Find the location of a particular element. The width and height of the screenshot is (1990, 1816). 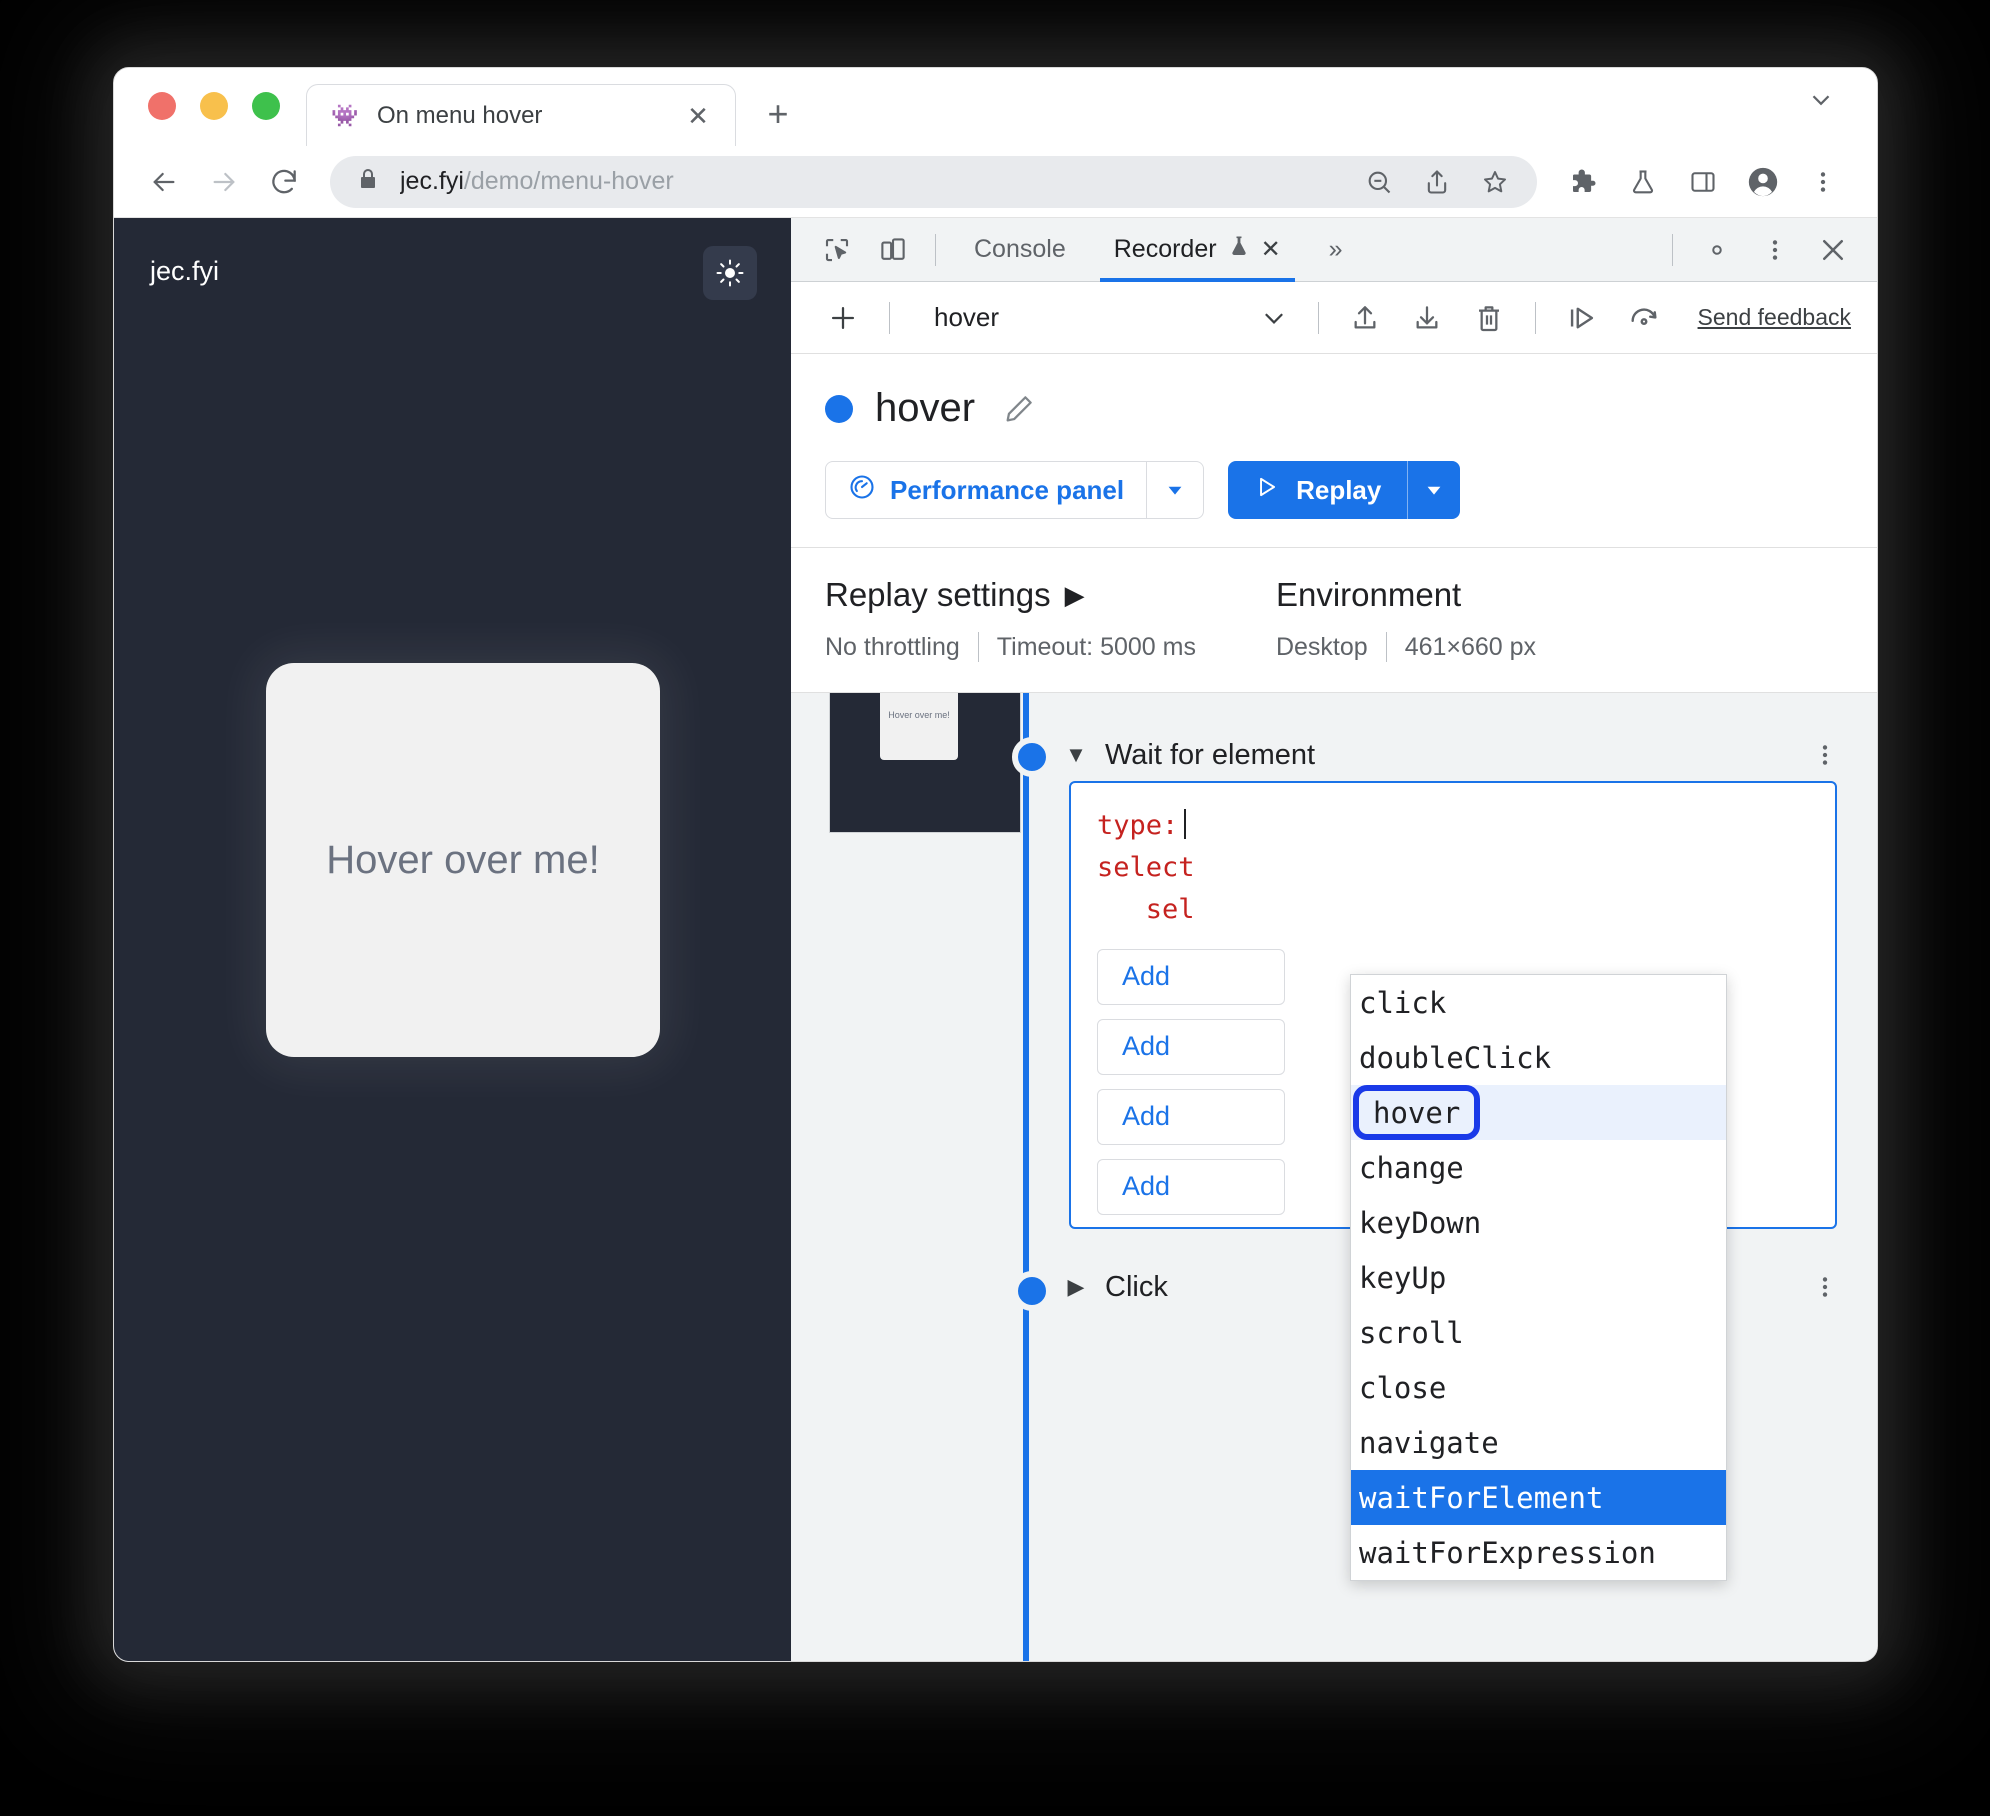

device-toolbar-icon is located at coordinates (893, 250).